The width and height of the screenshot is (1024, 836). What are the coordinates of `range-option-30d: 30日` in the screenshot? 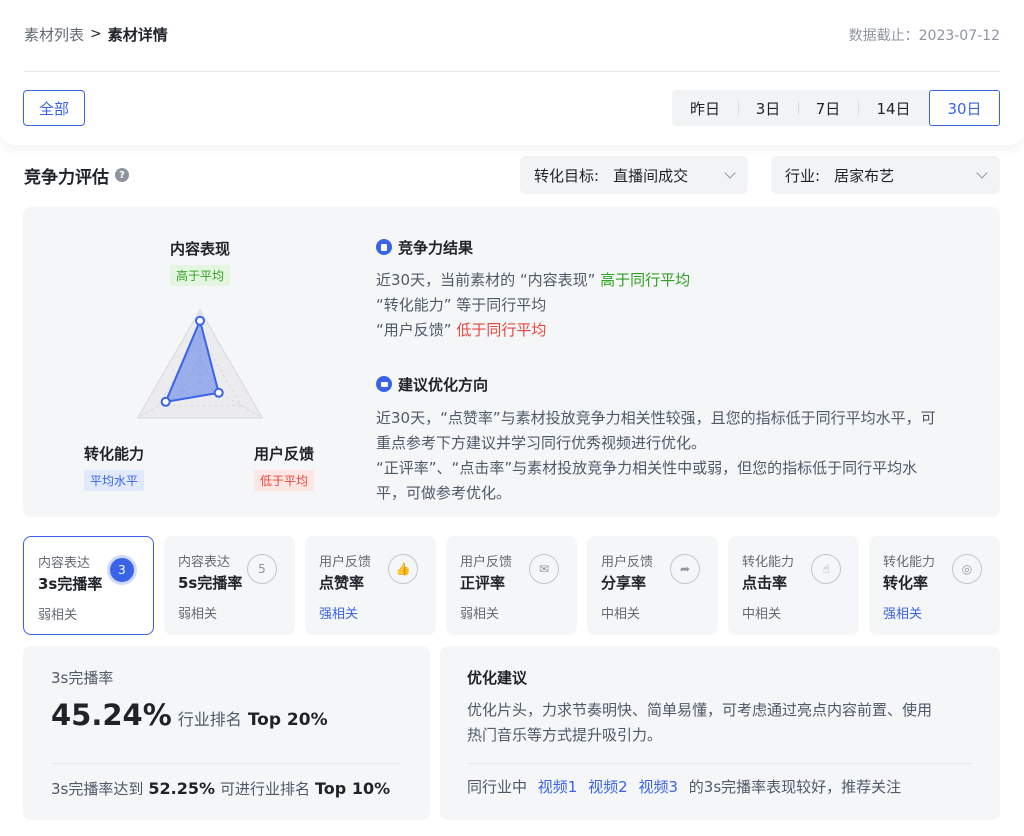 It's located at (964, 108).